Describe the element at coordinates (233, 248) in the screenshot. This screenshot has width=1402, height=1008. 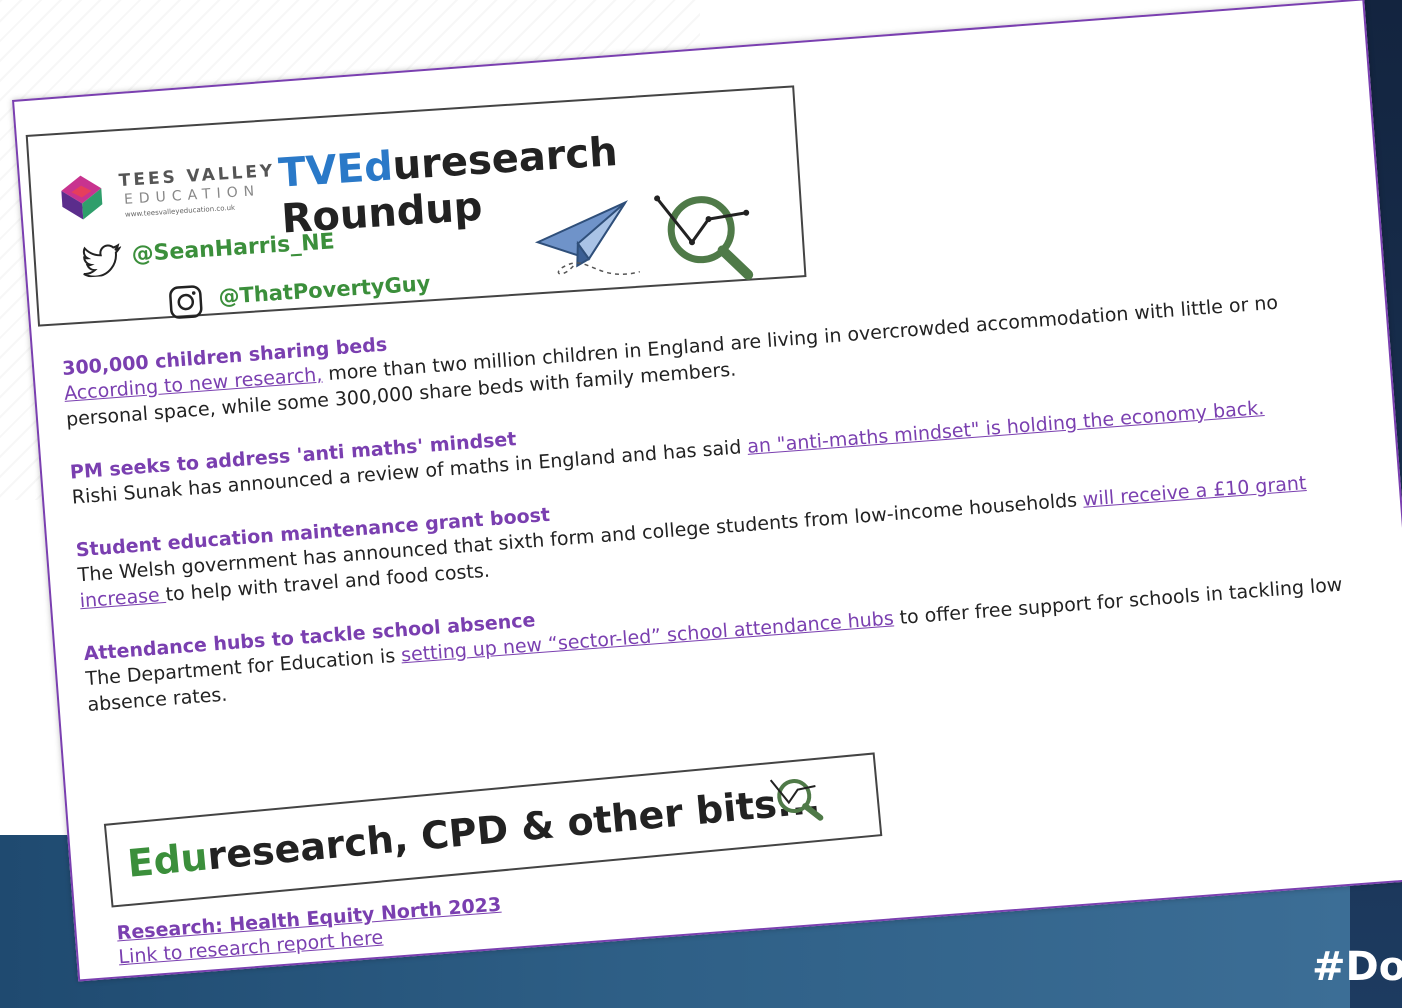
I see `twitter-handle-link: @SeanHarris_NE` at that location.